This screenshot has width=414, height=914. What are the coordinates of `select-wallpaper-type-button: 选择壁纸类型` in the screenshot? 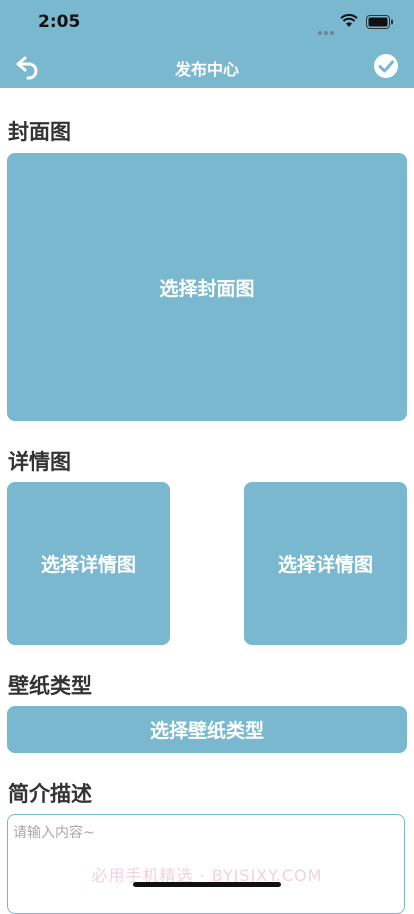 It's located at (207, 729).